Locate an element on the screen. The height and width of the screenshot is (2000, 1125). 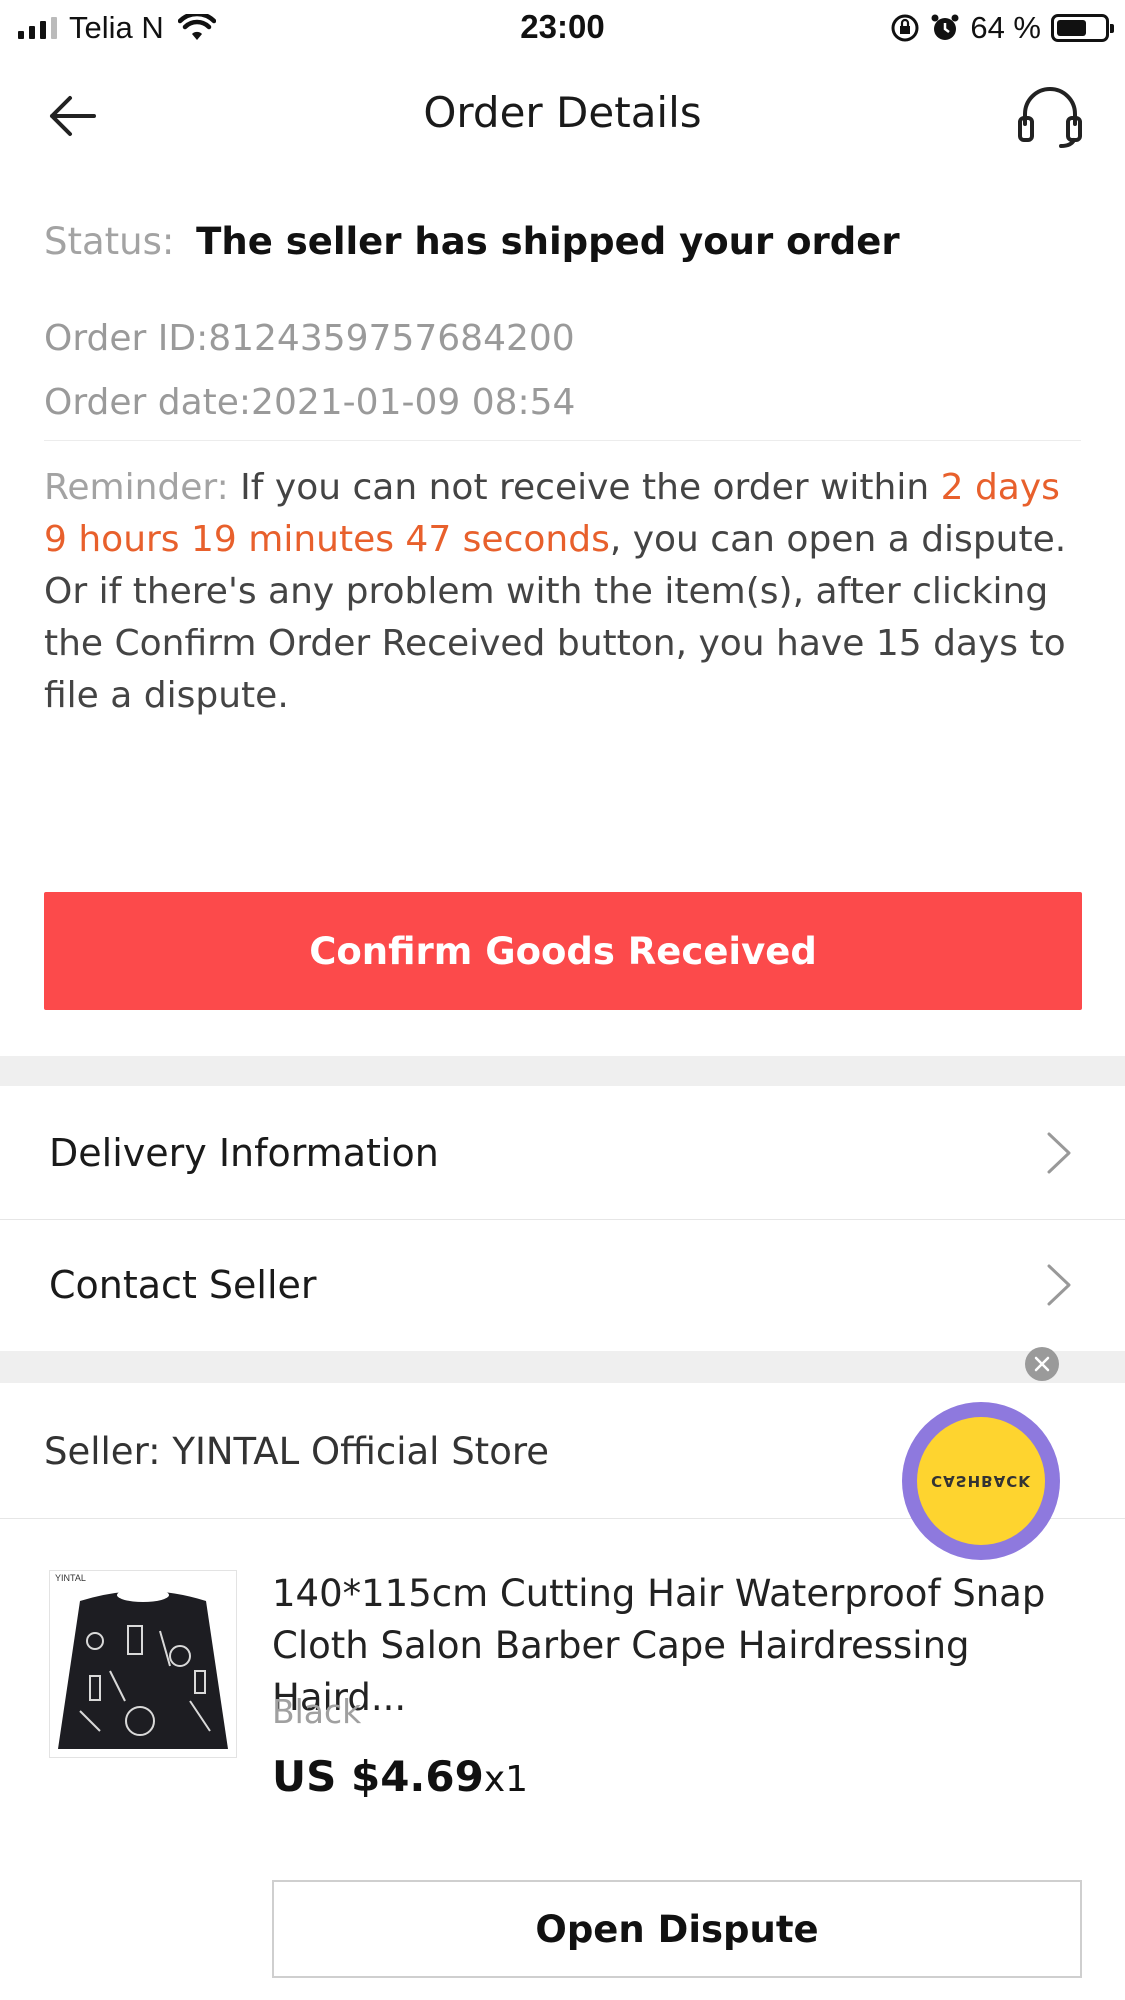
page-title: Order Details is located at coordinates (562, 112).